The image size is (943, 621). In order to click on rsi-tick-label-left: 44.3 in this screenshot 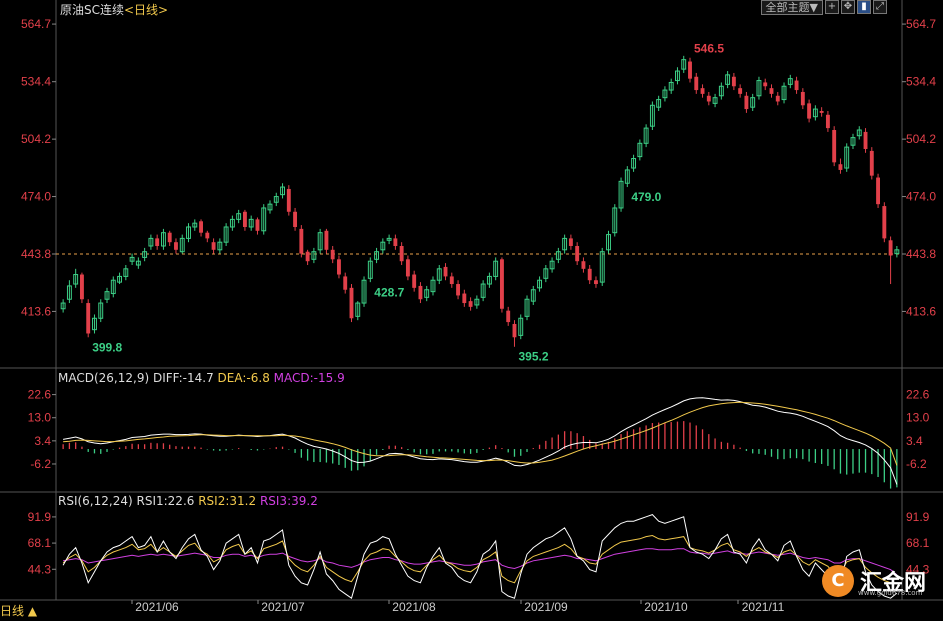, I will do `click(40, 569)`.